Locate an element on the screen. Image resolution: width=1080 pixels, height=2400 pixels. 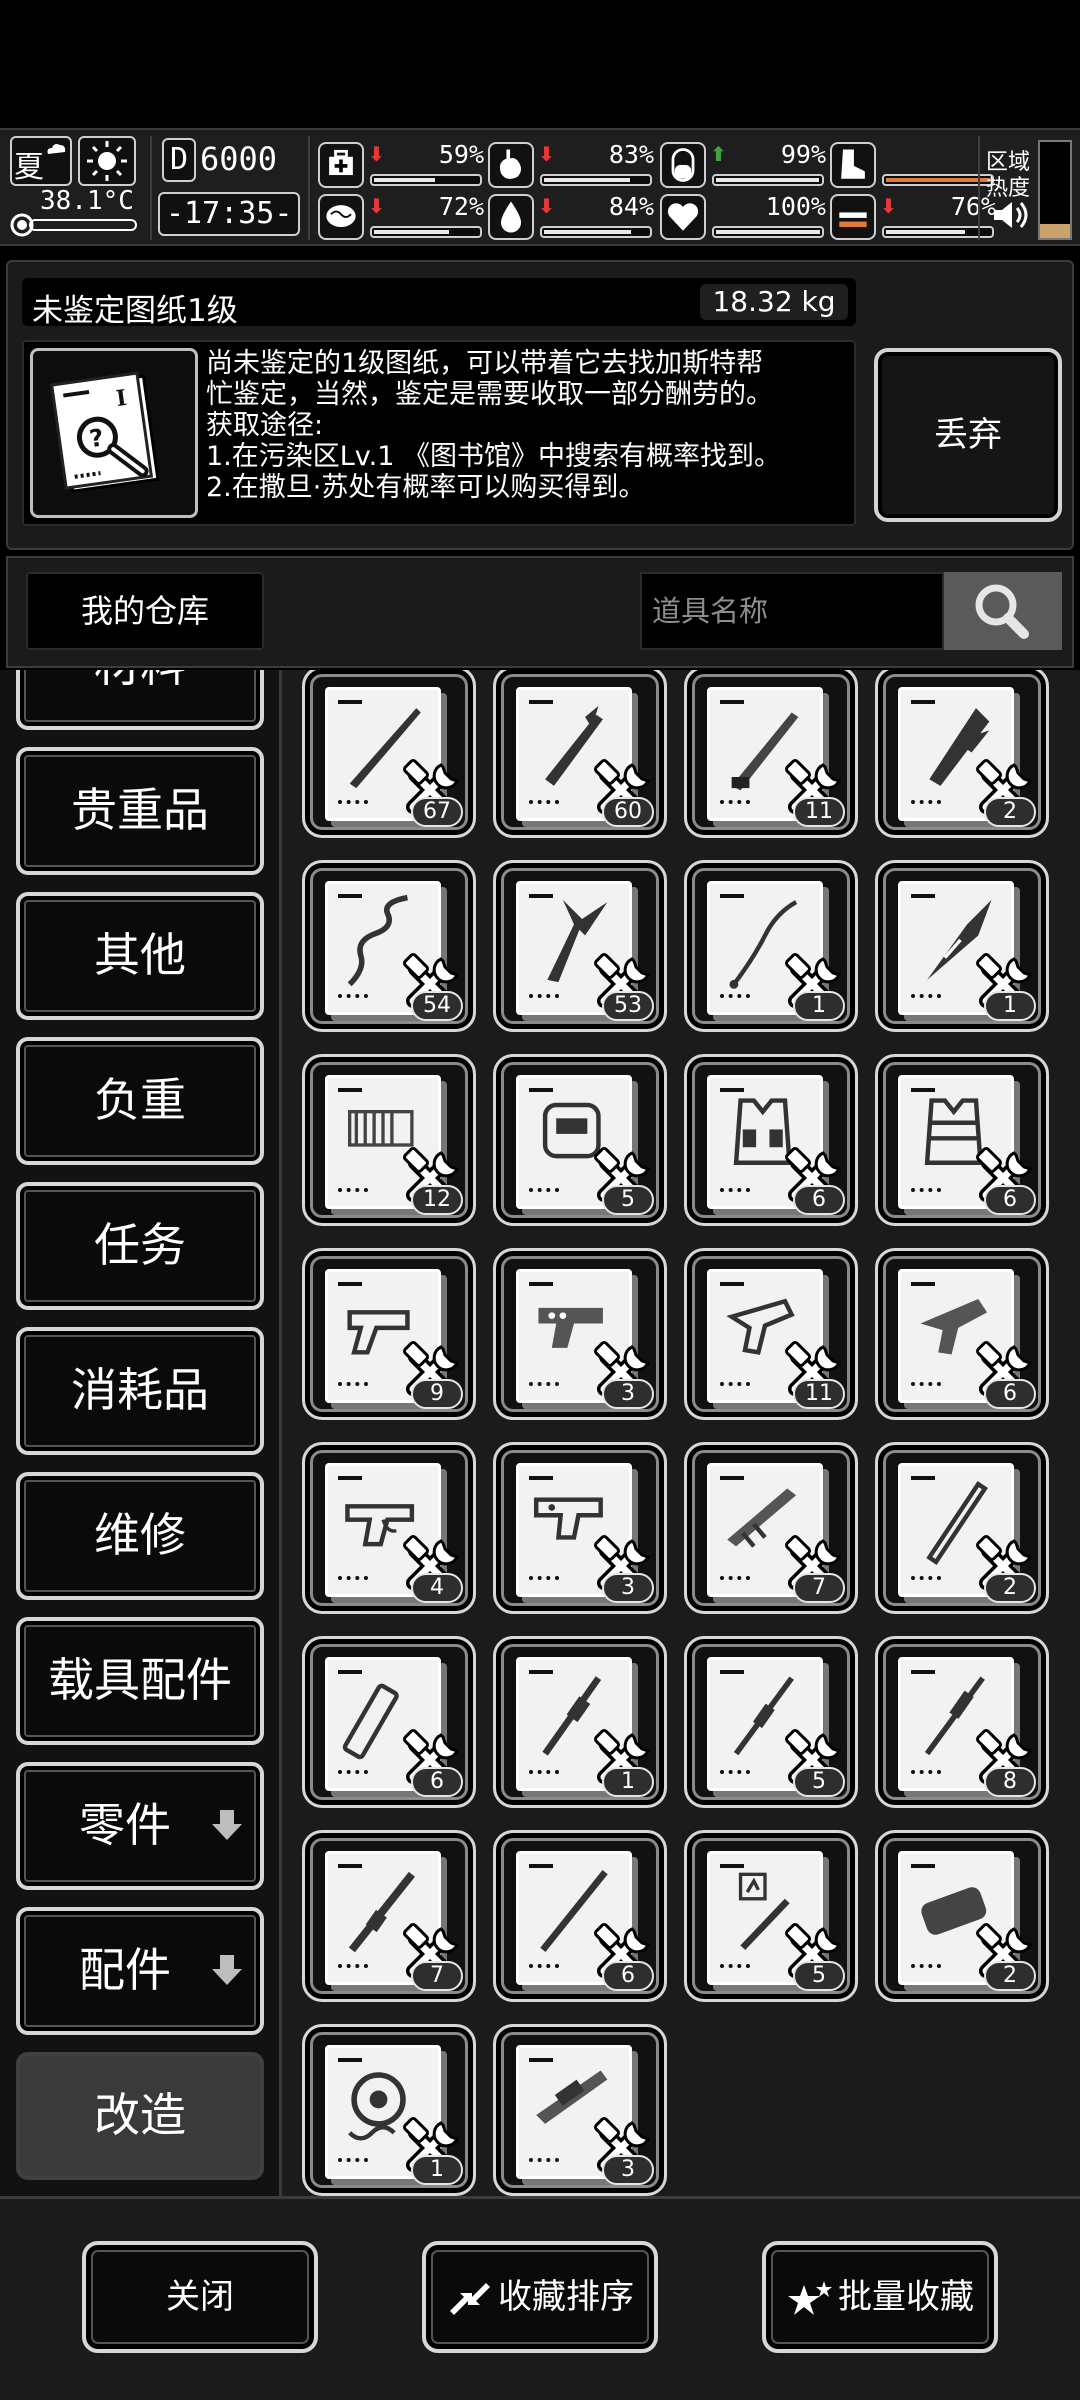
category-8: 零件 is located at coordinates (140, 1826).